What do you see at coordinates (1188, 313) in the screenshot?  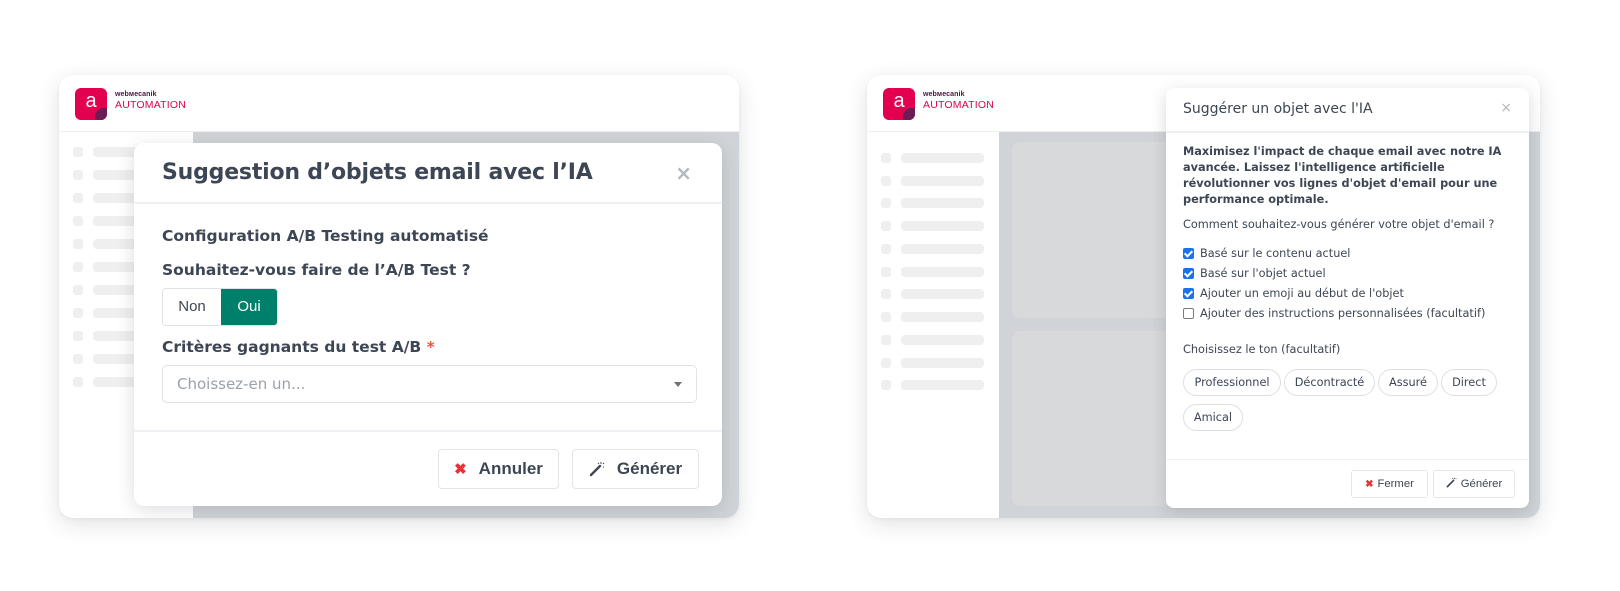 I see `checkbox-unchecked` at bounding box center [1188, 313].